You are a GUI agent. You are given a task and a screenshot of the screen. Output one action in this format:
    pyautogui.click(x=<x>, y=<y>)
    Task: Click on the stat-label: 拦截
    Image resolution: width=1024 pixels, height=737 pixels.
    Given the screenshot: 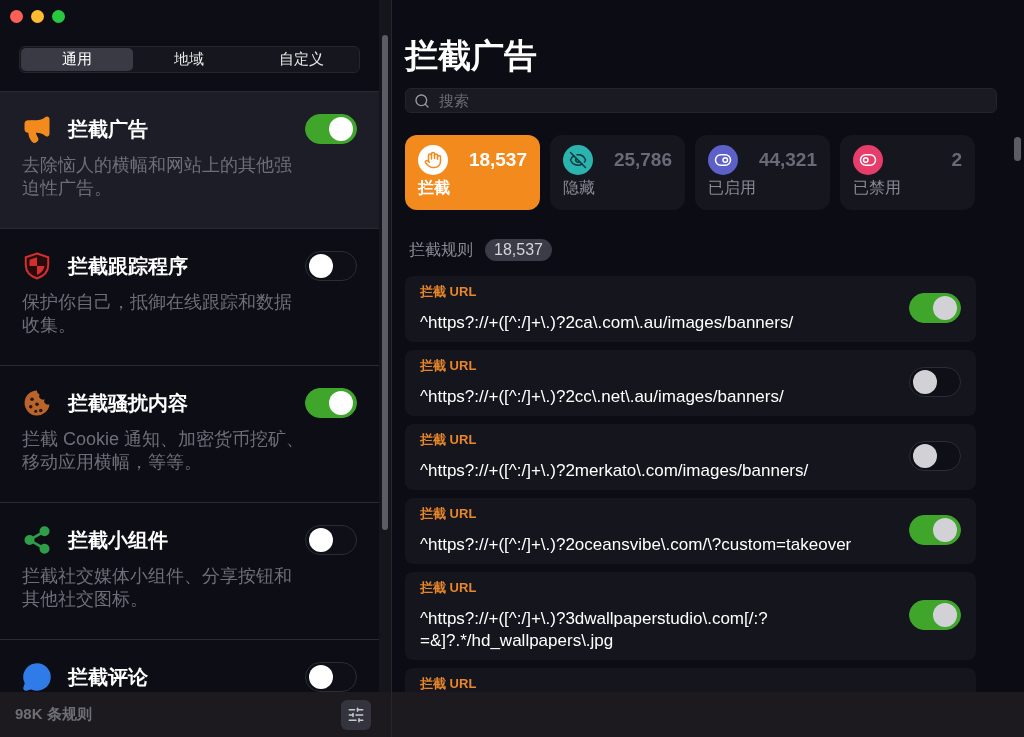 What is the action you would take?
    pyautogui.click(x=434, y=188)
    